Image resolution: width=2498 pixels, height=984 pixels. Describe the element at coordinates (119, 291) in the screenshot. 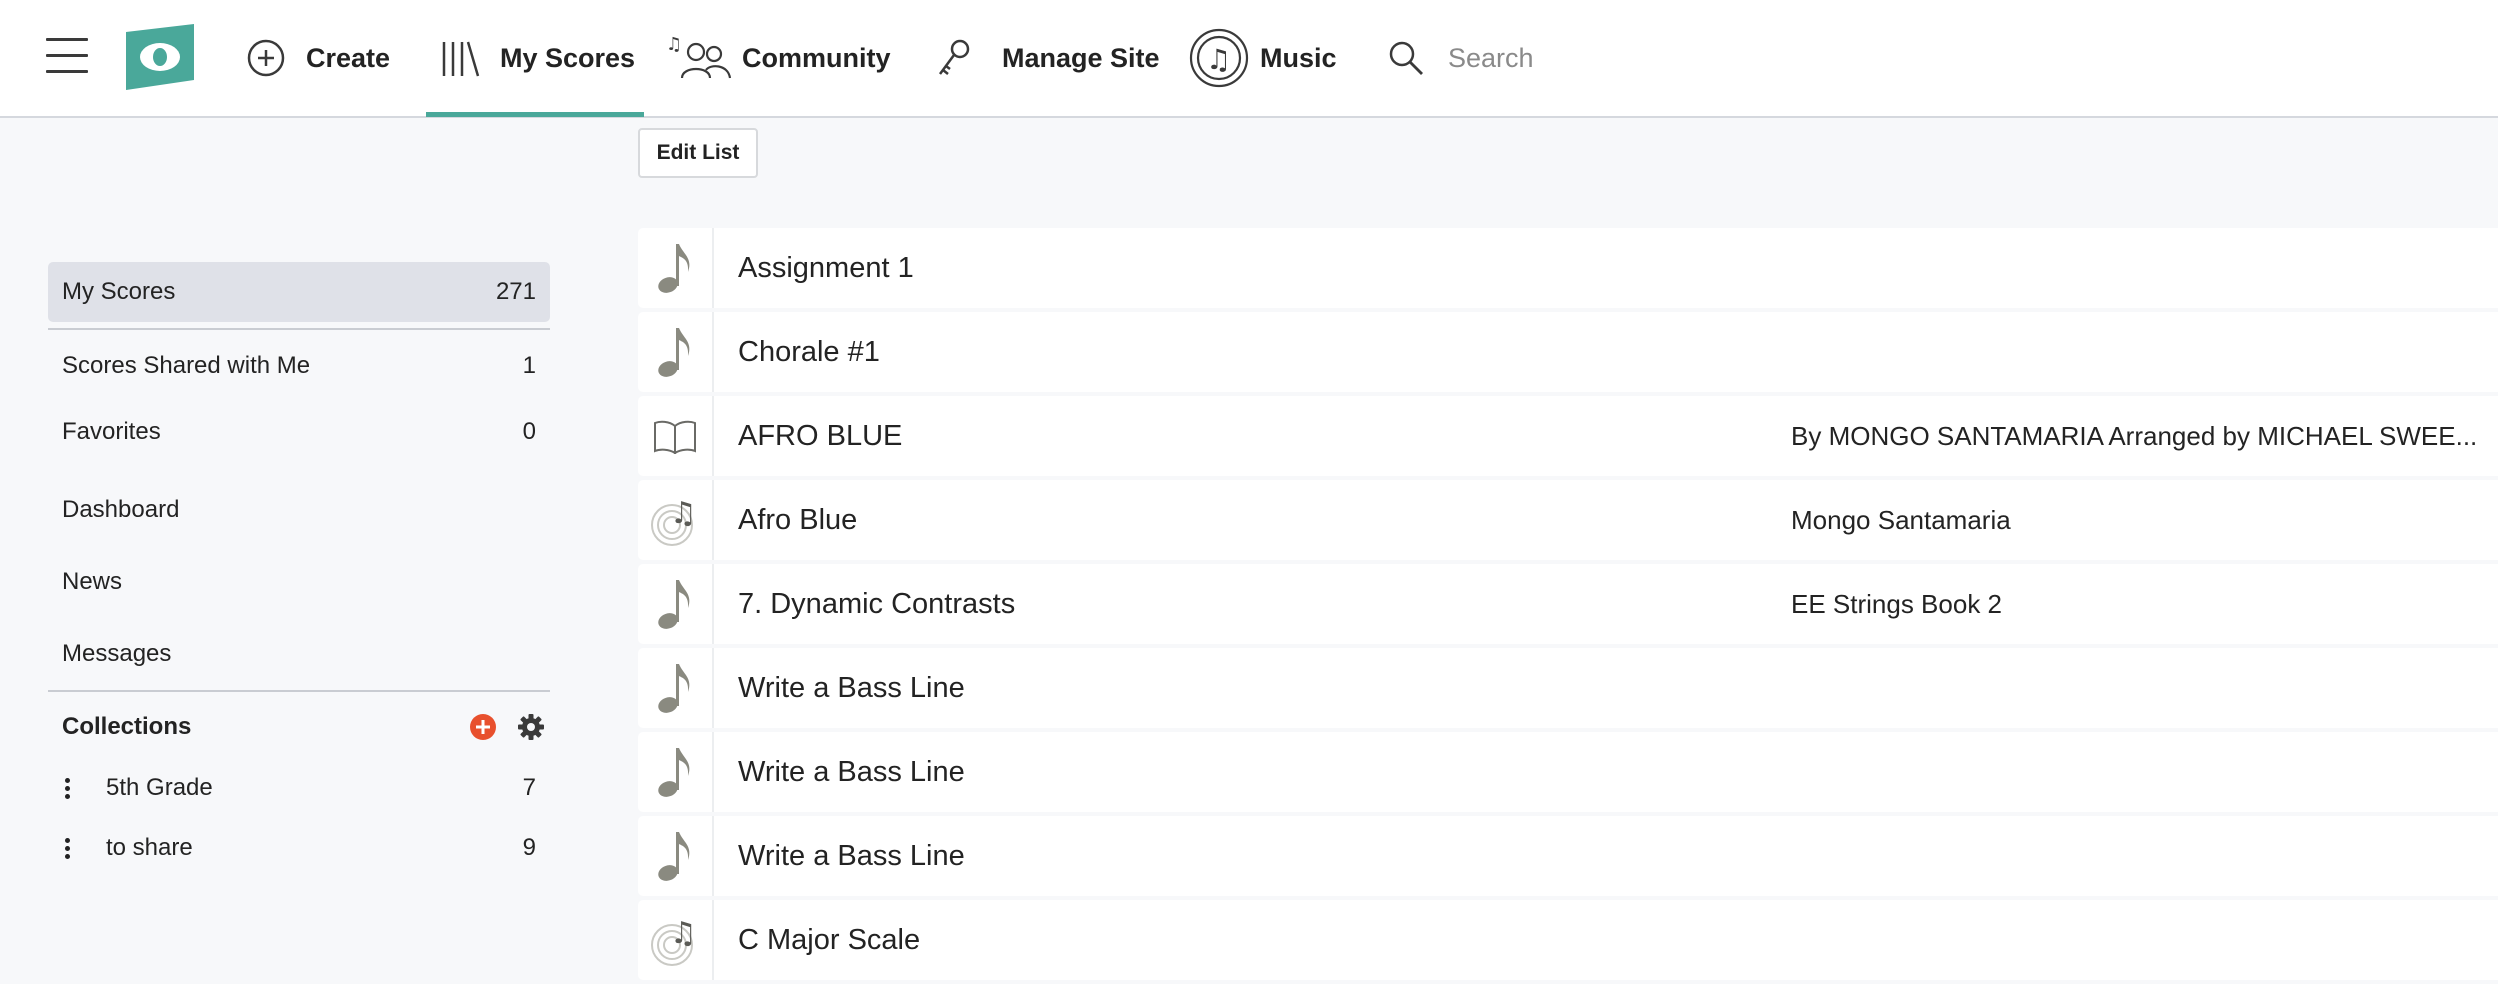

I see `sidebar-item-label: My Scores` at that location.